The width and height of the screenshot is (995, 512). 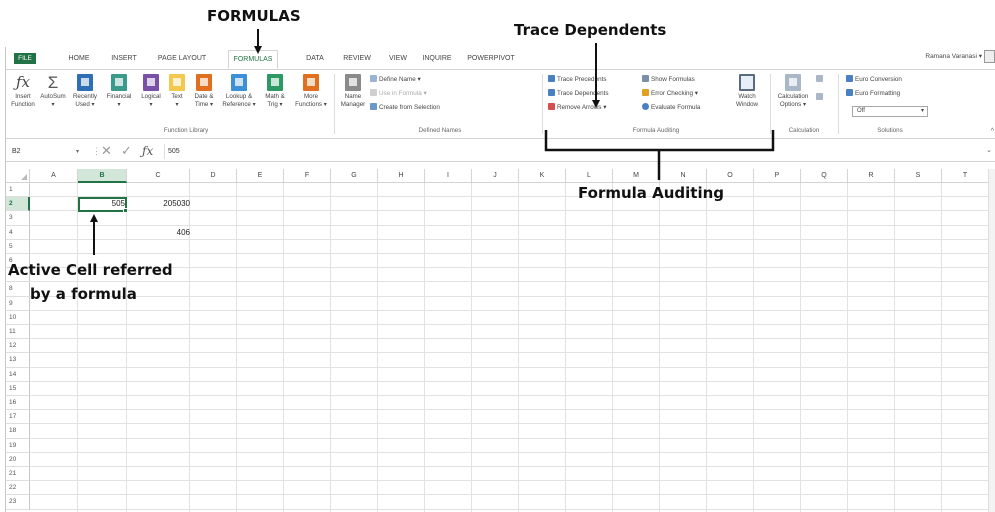 I want to click on column-header-b: B, so click(x=102, y=176).